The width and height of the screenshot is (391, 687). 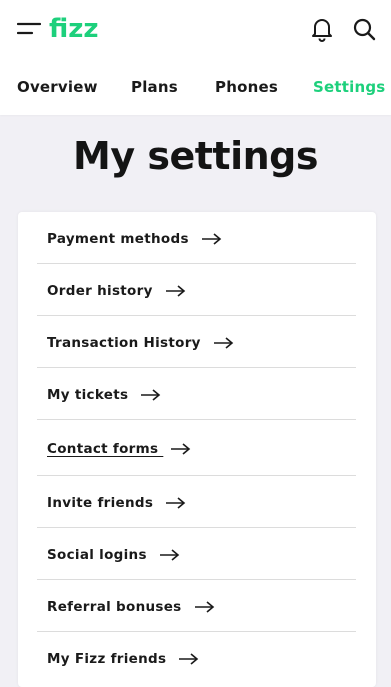 I want to click on nav-tabs: Overview Plans Phones Settings, so click(x=195, y=87).